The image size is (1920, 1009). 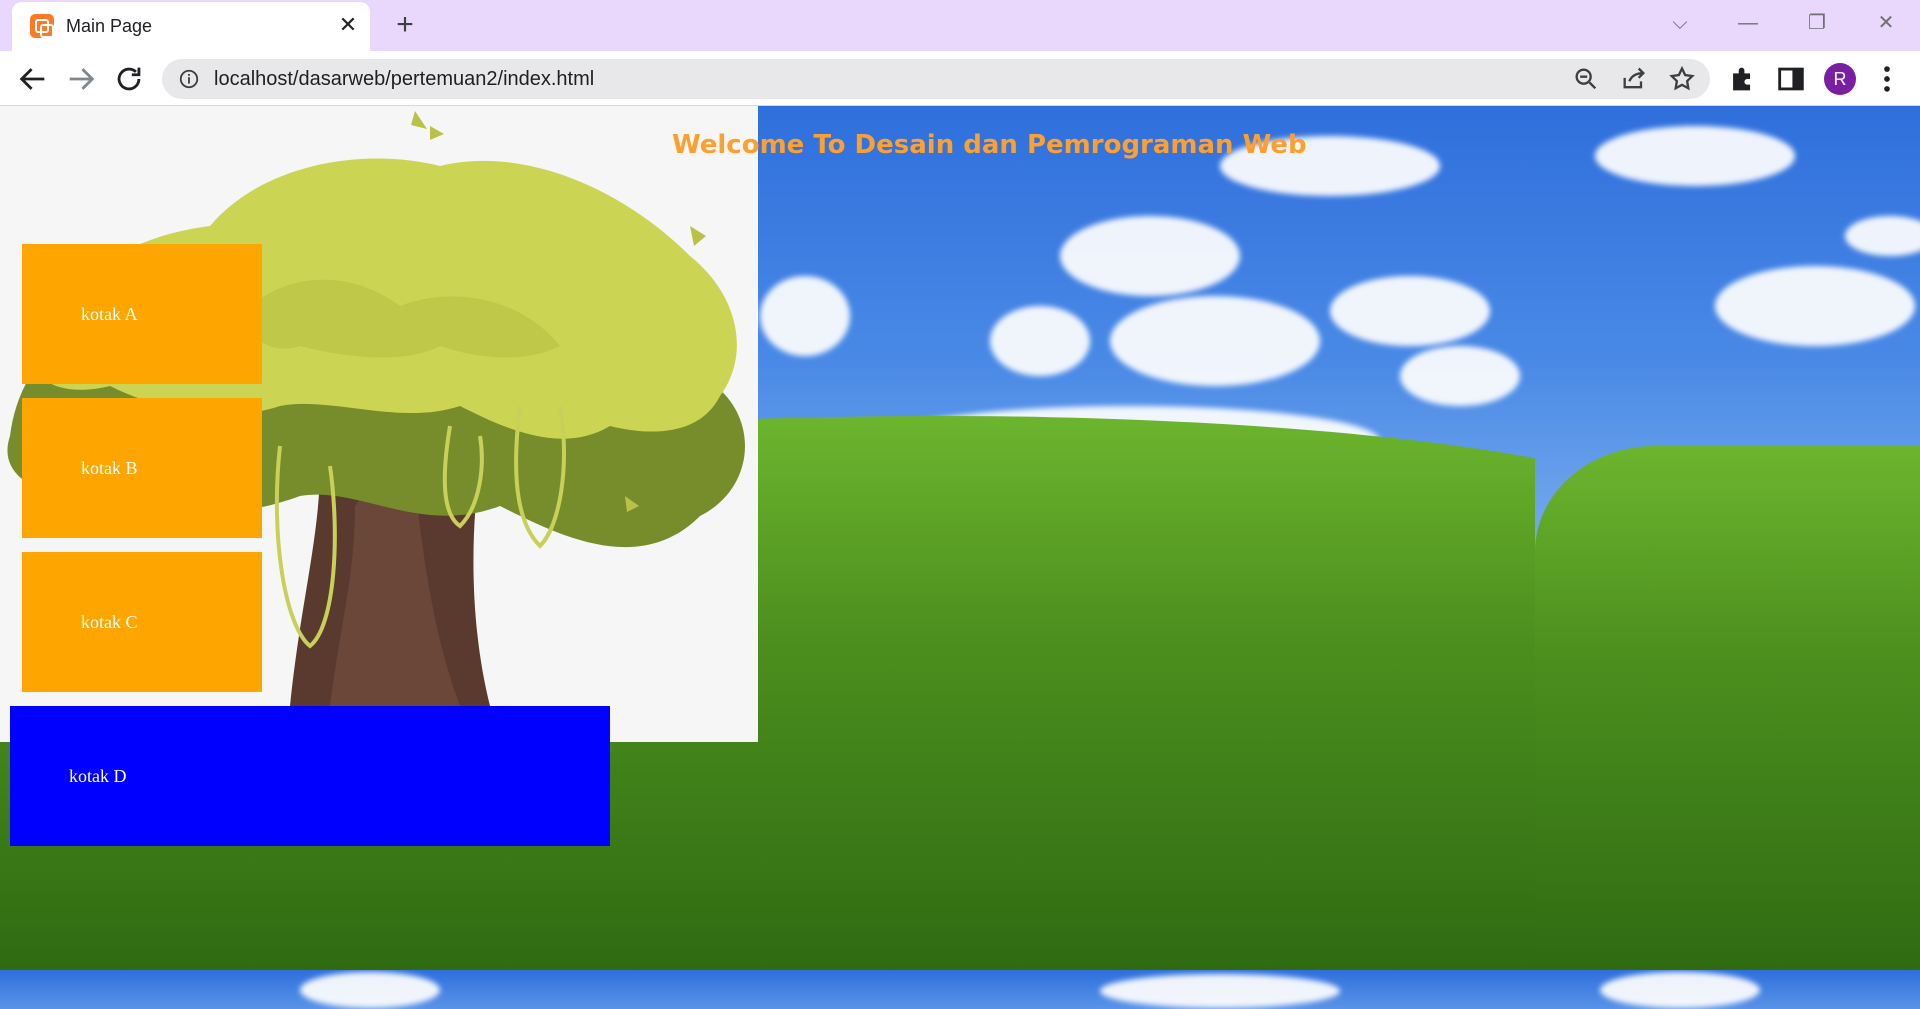 What do you see at coordinates (33, 79) in the screenshot?
I see `arrow-left-icon` at bounding box center [33, 79].